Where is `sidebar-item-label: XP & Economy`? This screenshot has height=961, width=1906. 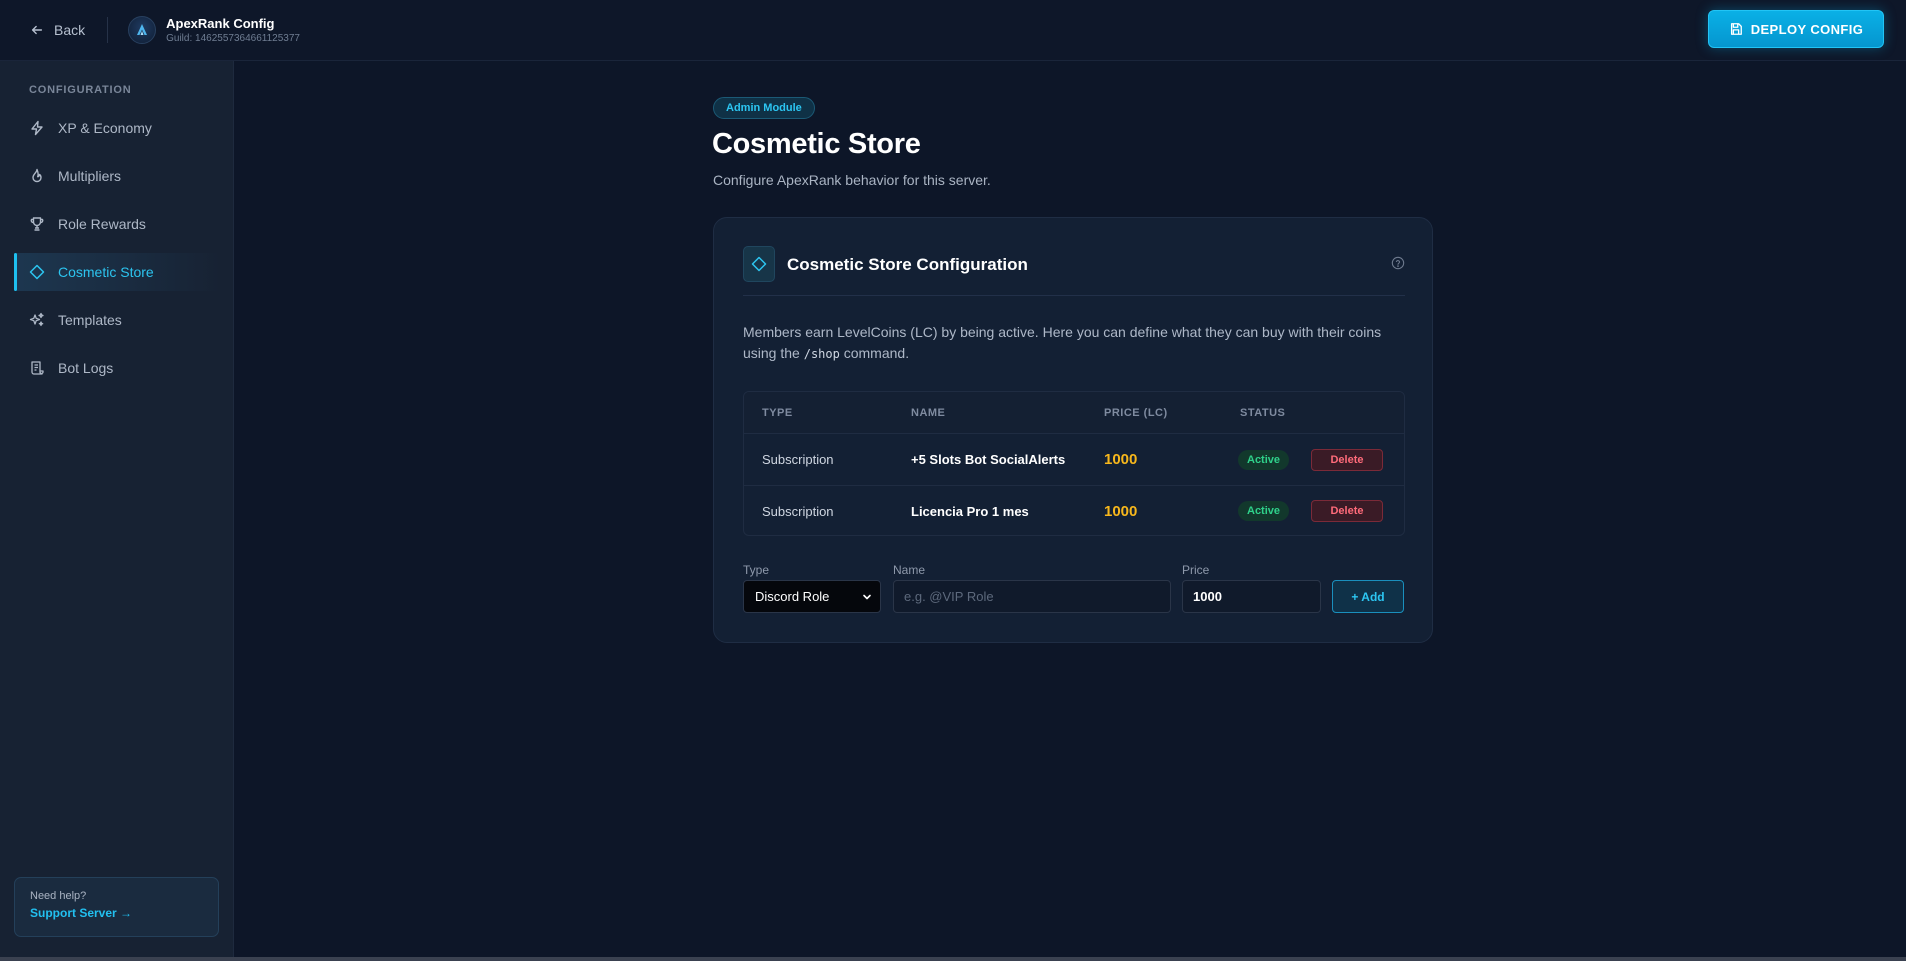
sidebar-item-label: XP & Economy is located at coordinates (105, 128).